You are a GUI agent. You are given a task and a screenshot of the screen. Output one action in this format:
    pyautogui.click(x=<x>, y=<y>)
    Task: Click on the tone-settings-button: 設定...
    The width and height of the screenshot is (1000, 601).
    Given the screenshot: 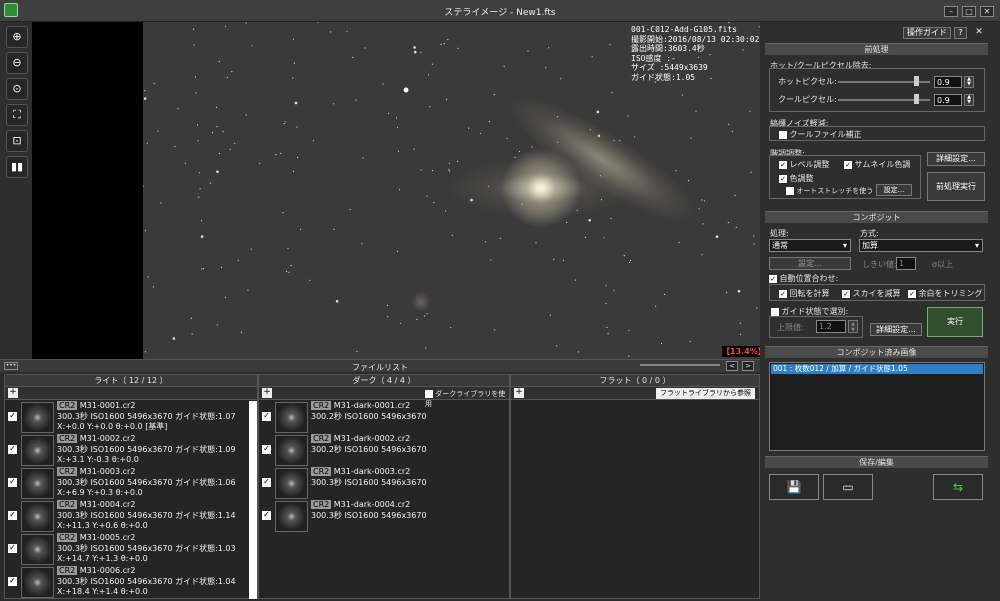 What is the action you would take?
    pyautogui.click(x=894, y=190)
    